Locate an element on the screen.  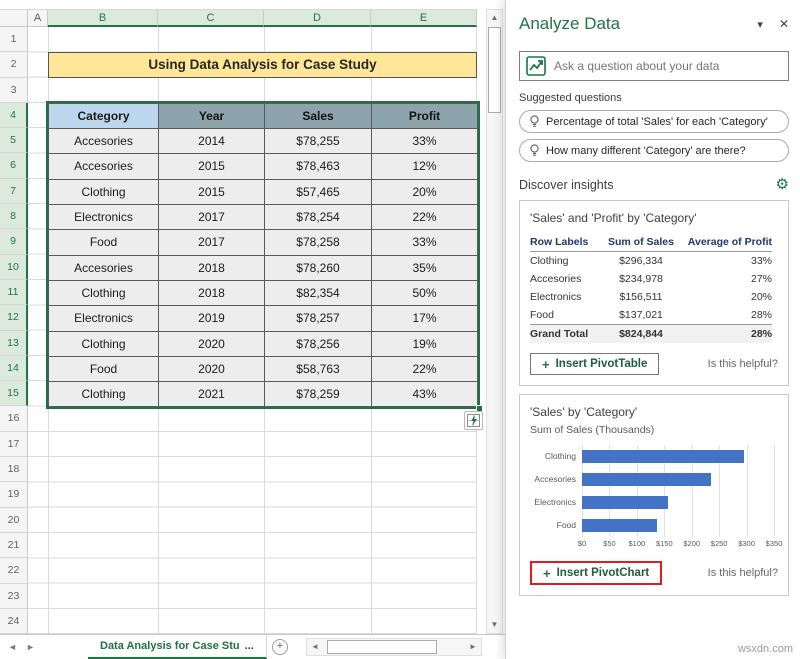
table-cell: $82,354 is located at coordinates (318, 293).